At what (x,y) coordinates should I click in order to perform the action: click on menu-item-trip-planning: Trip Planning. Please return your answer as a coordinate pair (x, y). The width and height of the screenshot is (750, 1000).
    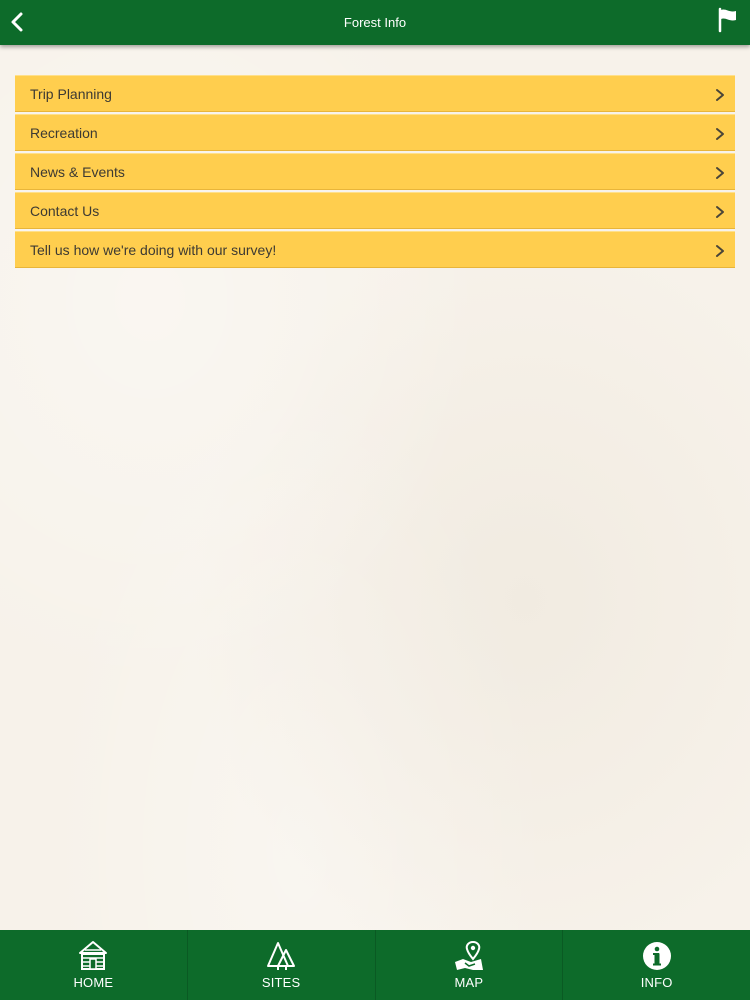
    Looking at the image, I should click on (375, 93).